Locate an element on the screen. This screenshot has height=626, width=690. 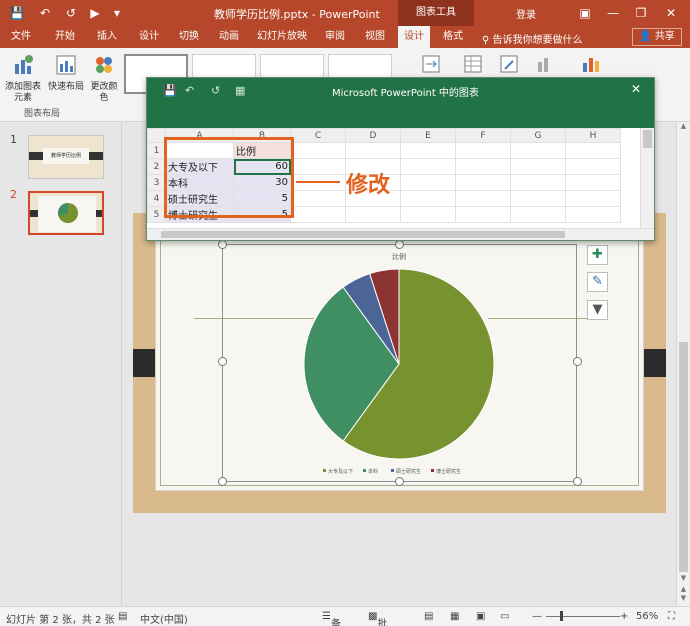
fit-to-window-icon: ⛶ is located at coordinates (671, 616).